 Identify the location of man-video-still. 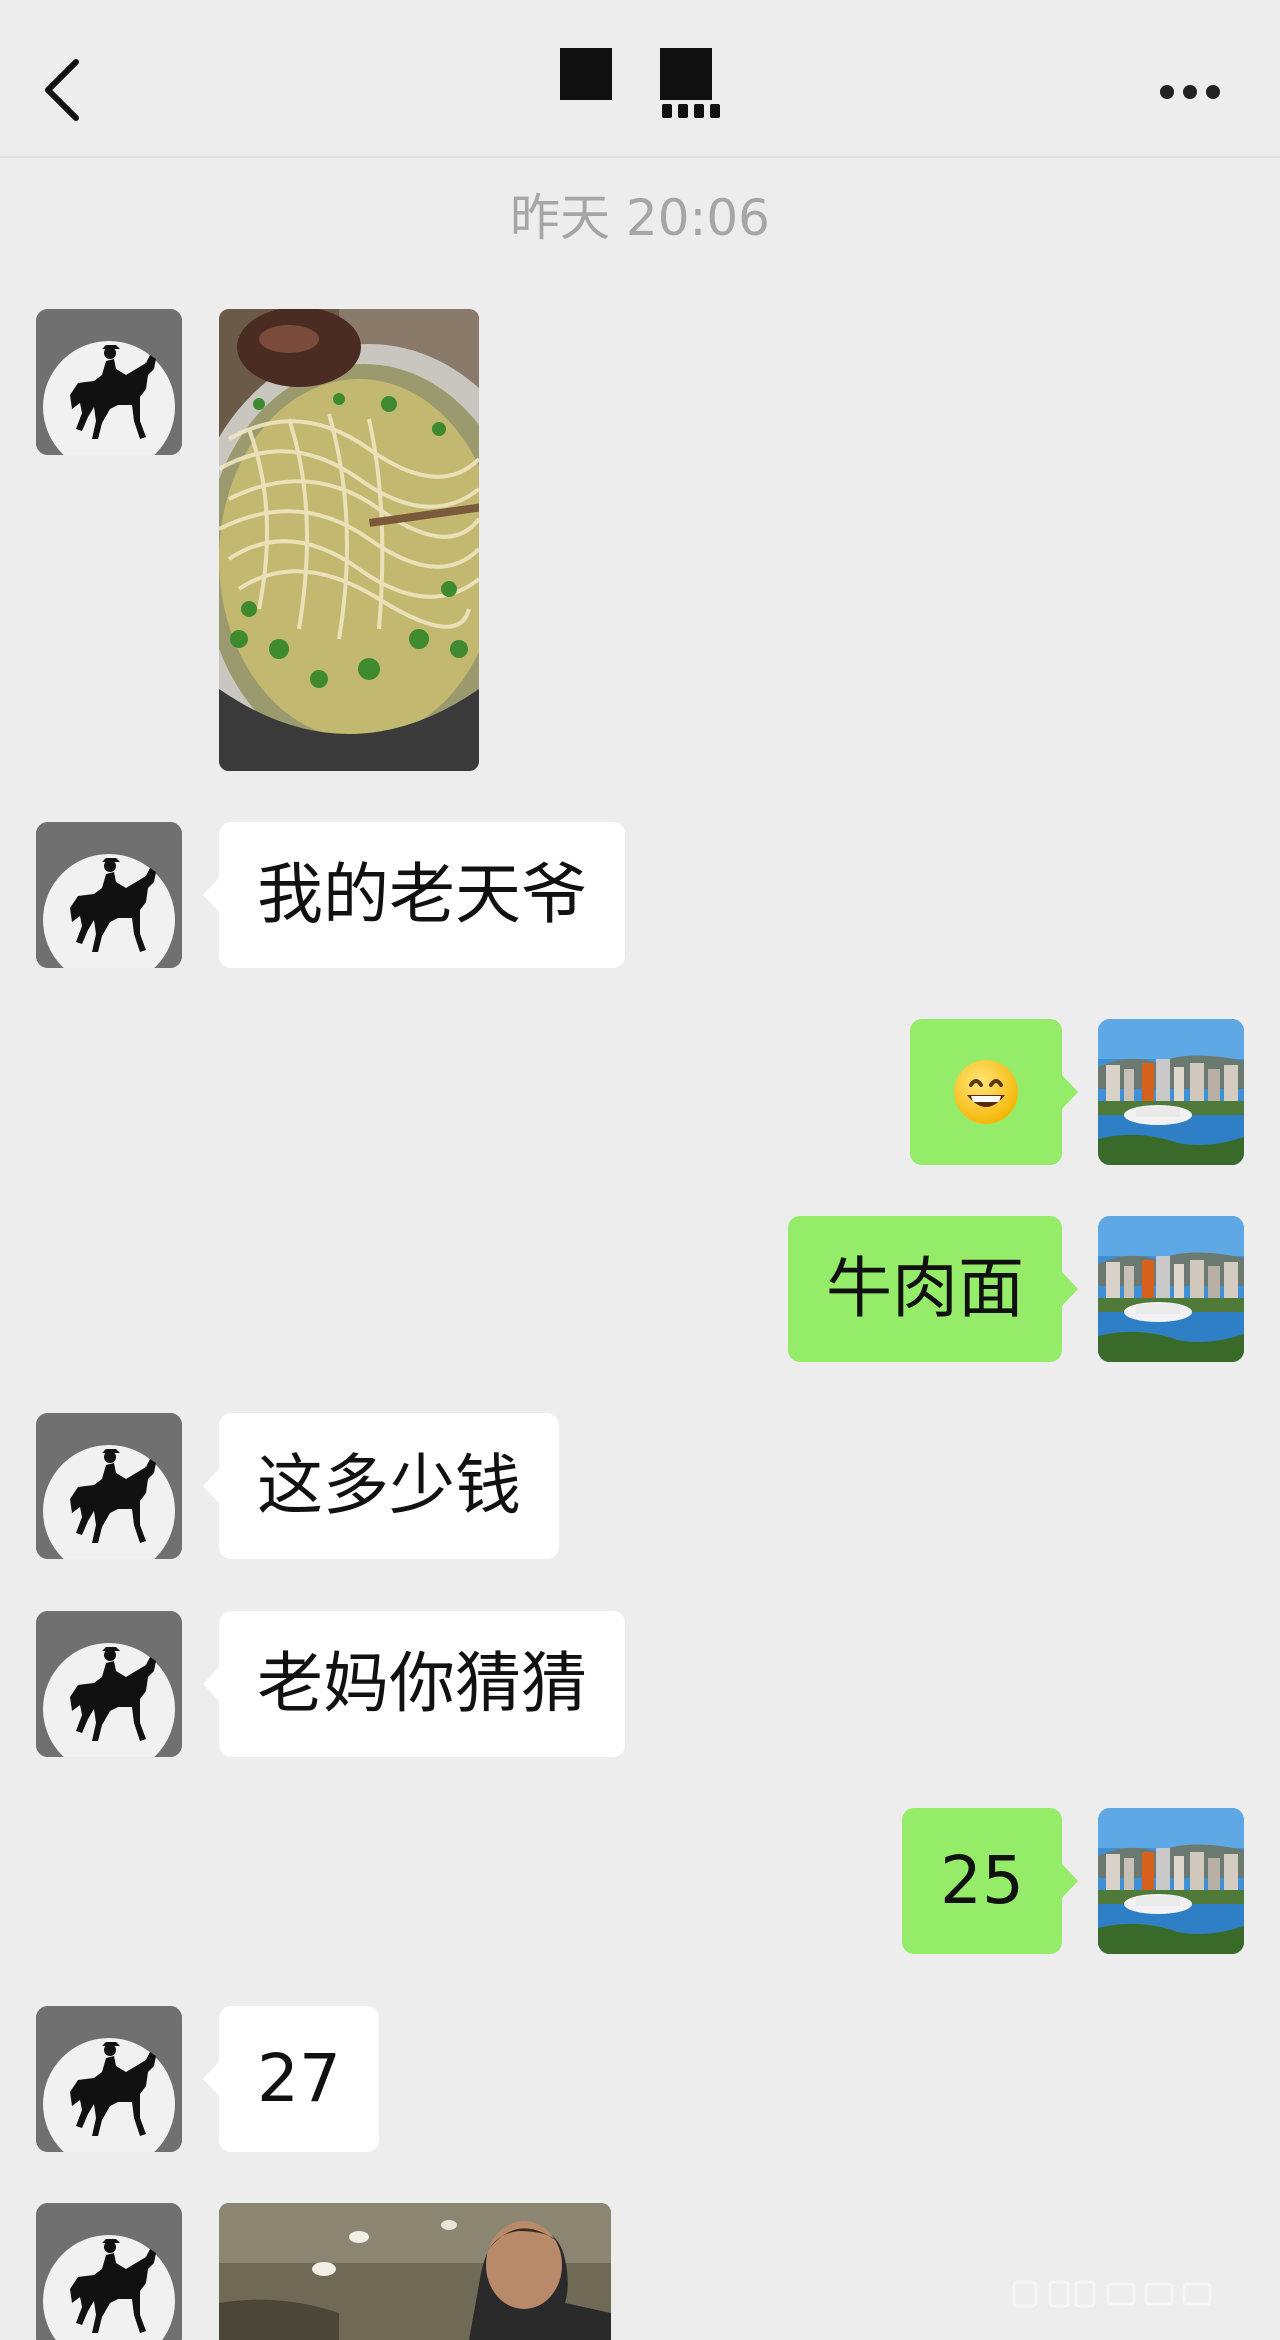
(415, 2271).